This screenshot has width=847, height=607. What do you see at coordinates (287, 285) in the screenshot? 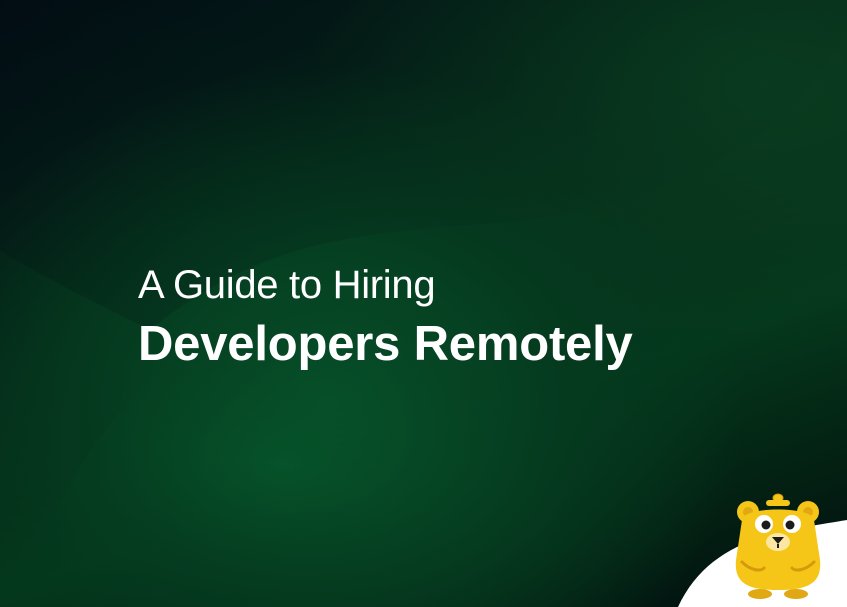
I see `headline-subtitle: A Guide to Hiring` at bounding box center [287, 285].